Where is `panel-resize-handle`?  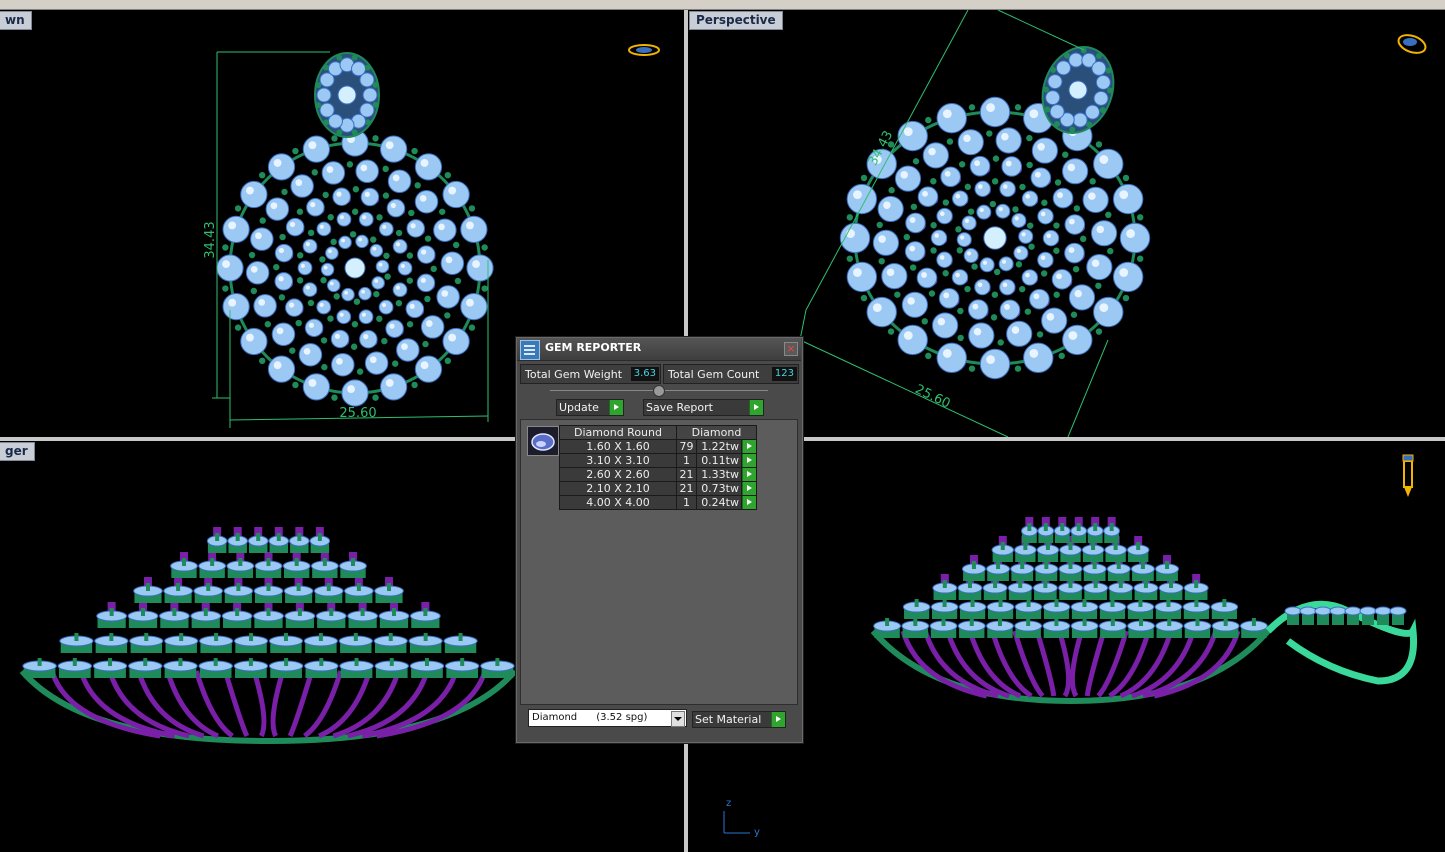 panel-resize-handle is located at coordinates (659, 391).